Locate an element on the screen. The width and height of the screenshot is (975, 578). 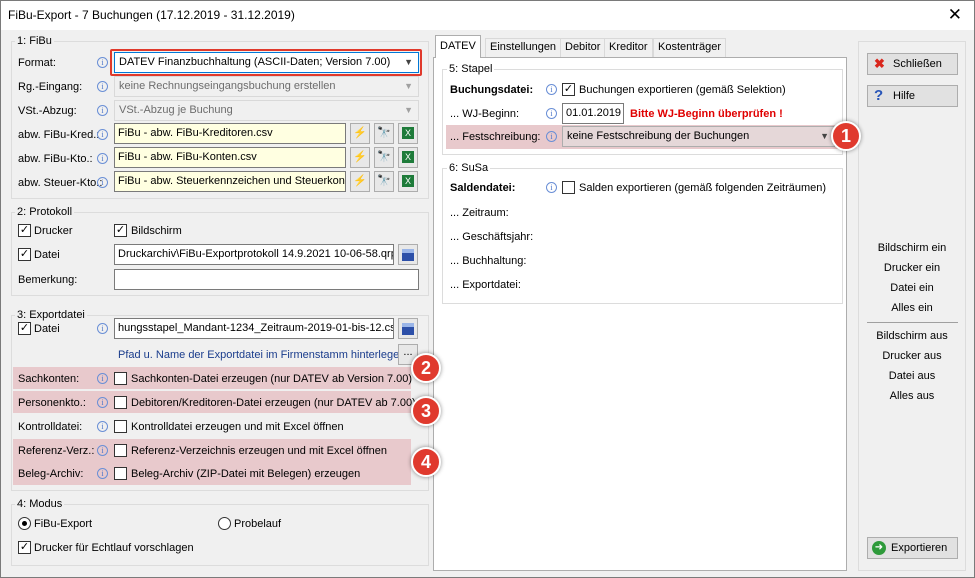
wj-info-icon is located at coordinates (551, 113).